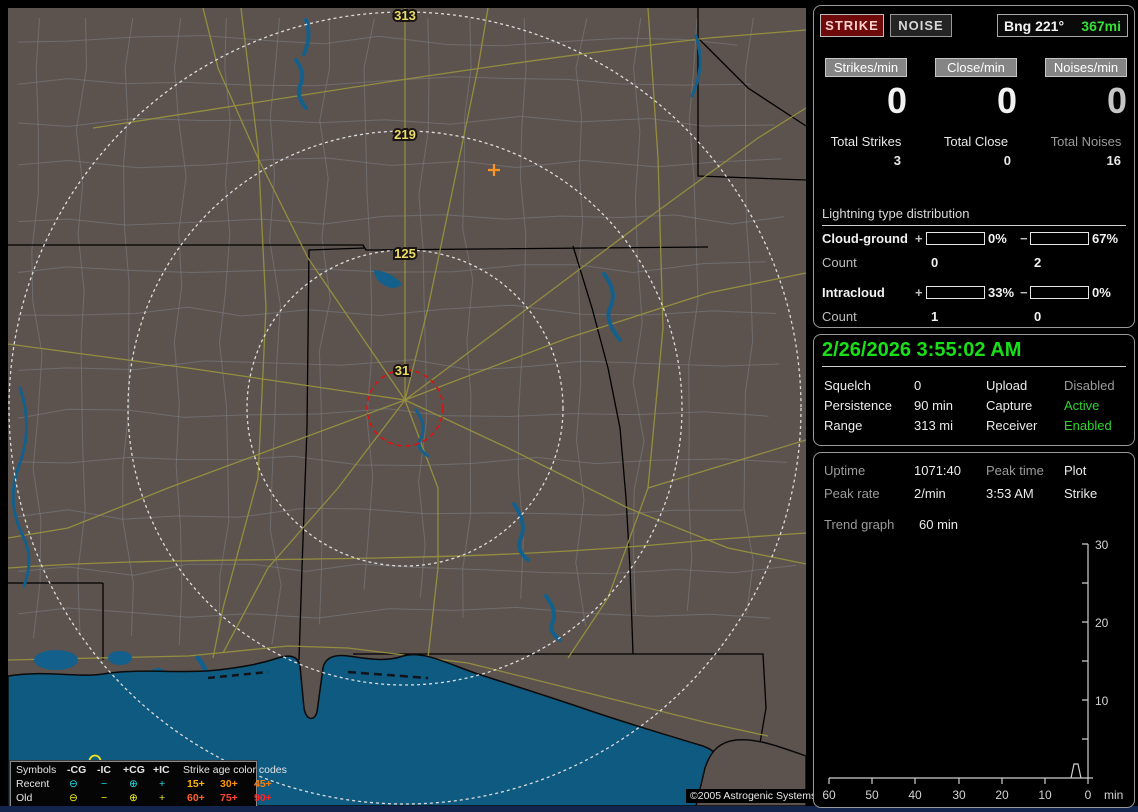  Describe the element at coordinates (1038, 262) in the screenshot. I see `cg-minus-count: 2` at that location.